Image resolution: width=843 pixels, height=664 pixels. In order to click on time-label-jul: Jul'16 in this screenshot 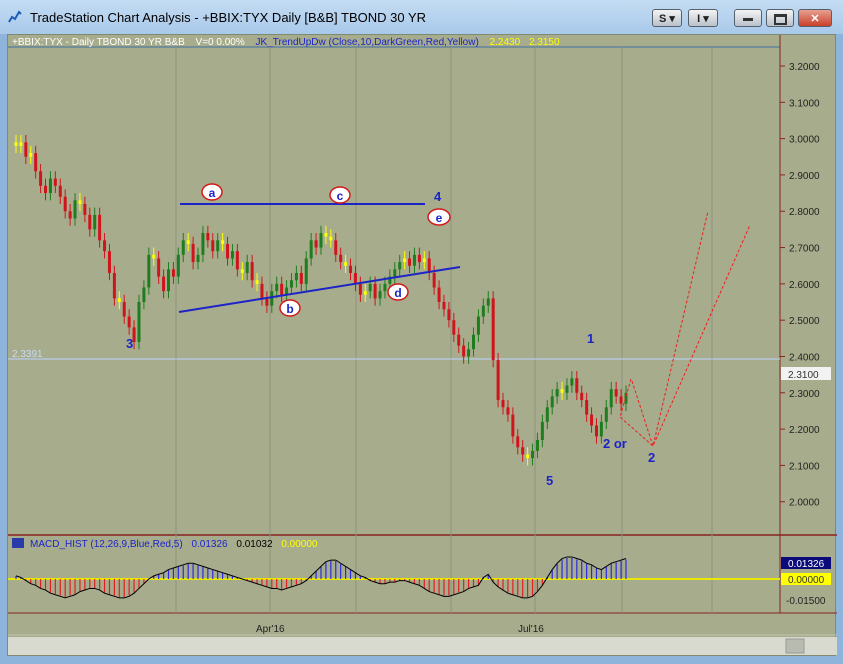, I will do `click(531, 629)`.